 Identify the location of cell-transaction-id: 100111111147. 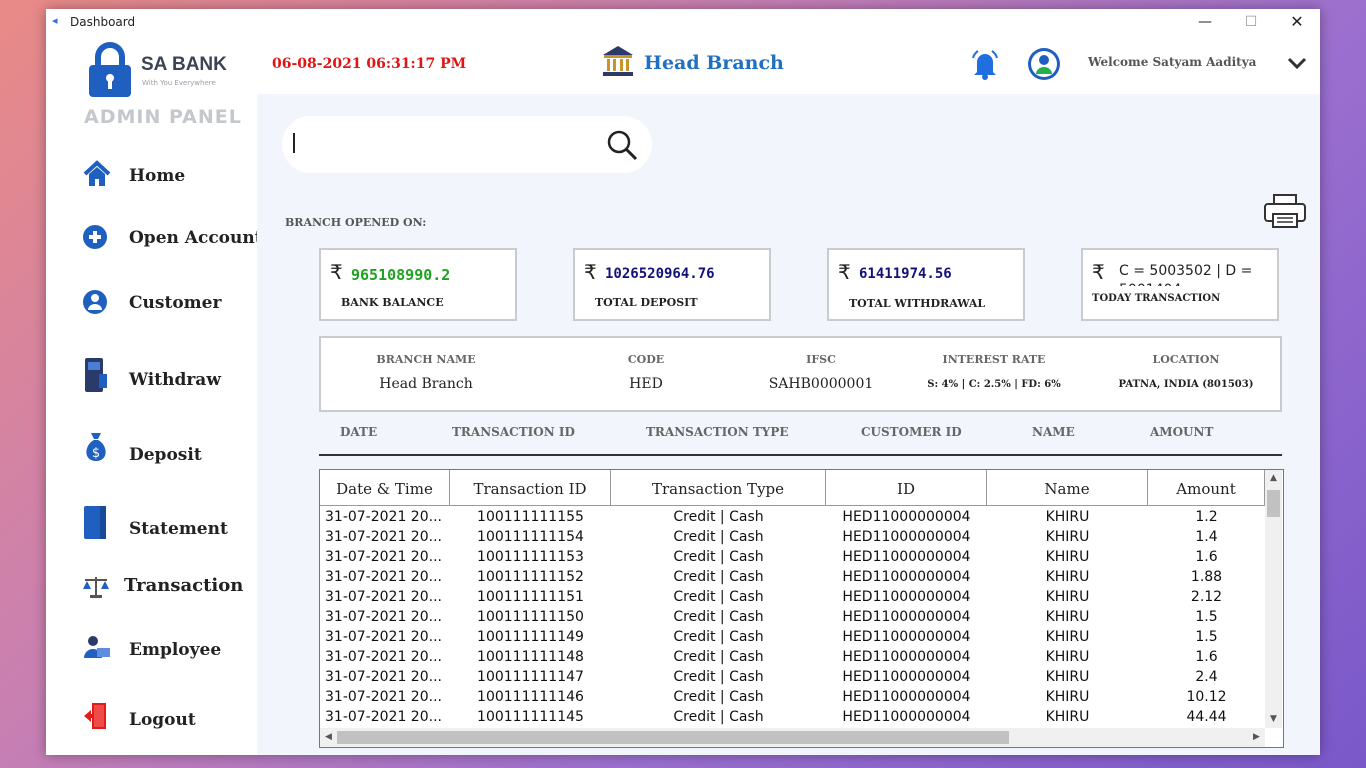
(530, 677).